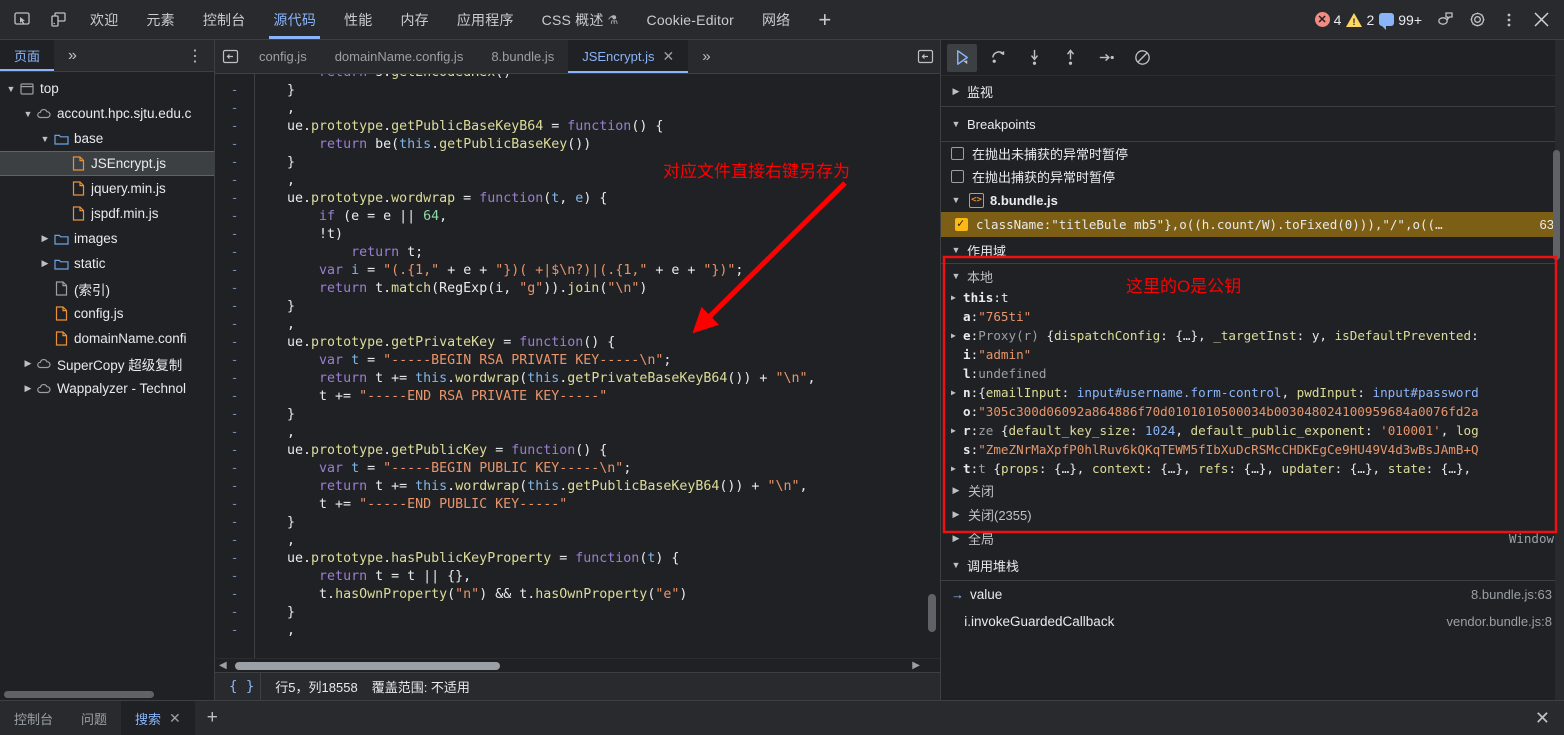 The width and height of the screenshot is (1564, 735). I want to click on navigator-horizontal-scrollbar, so click(107, 694).